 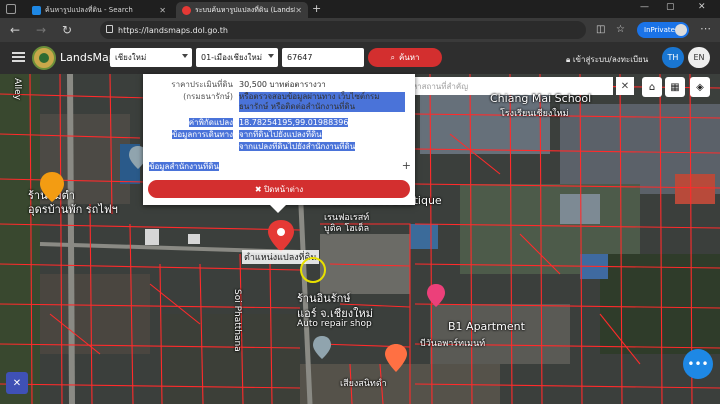 What do you see at coordinates (282, 84) in the screenshot?
I see `appraisal-price: 30,500 บาทต่อตารางวา` at bounding box center [282, 84].